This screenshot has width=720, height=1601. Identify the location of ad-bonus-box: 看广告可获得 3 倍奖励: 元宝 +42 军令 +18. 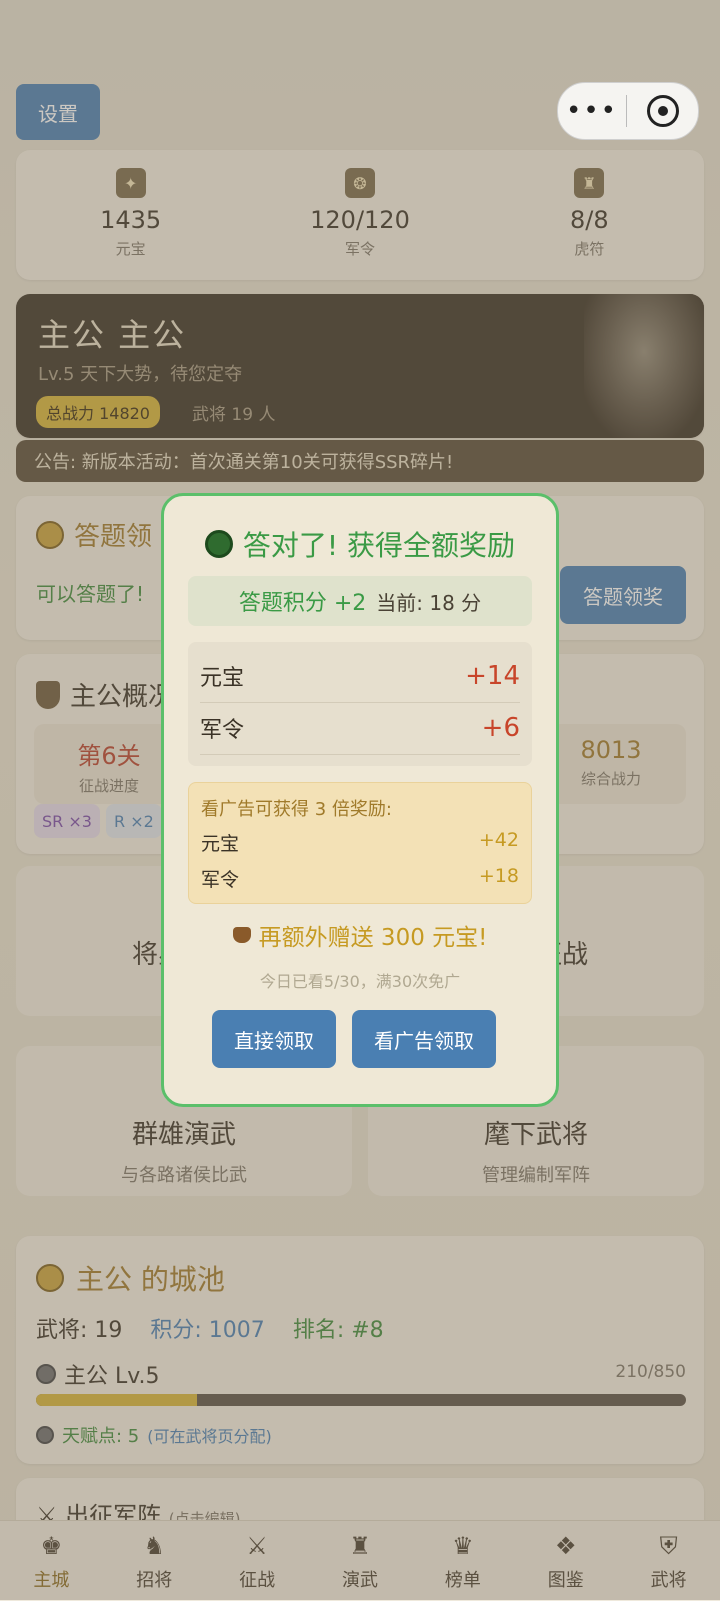
(360, 843).